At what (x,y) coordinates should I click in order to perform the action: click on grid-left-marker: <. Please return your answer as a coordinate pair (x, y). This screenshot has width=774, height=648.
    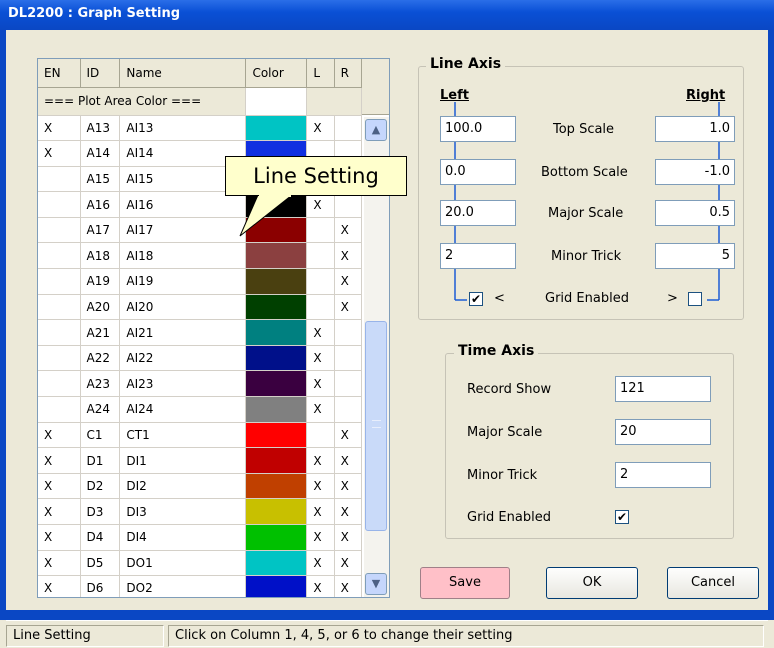
    Looking at the image, I should click on (499, 298).